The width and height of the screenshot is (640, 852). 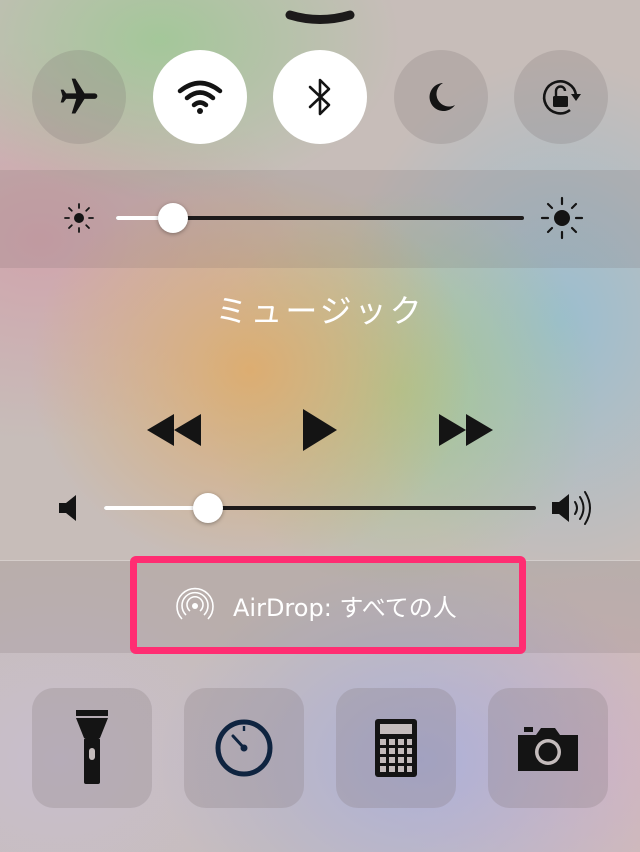 I want to click on wifi-icon, so click(x=200, y=97).